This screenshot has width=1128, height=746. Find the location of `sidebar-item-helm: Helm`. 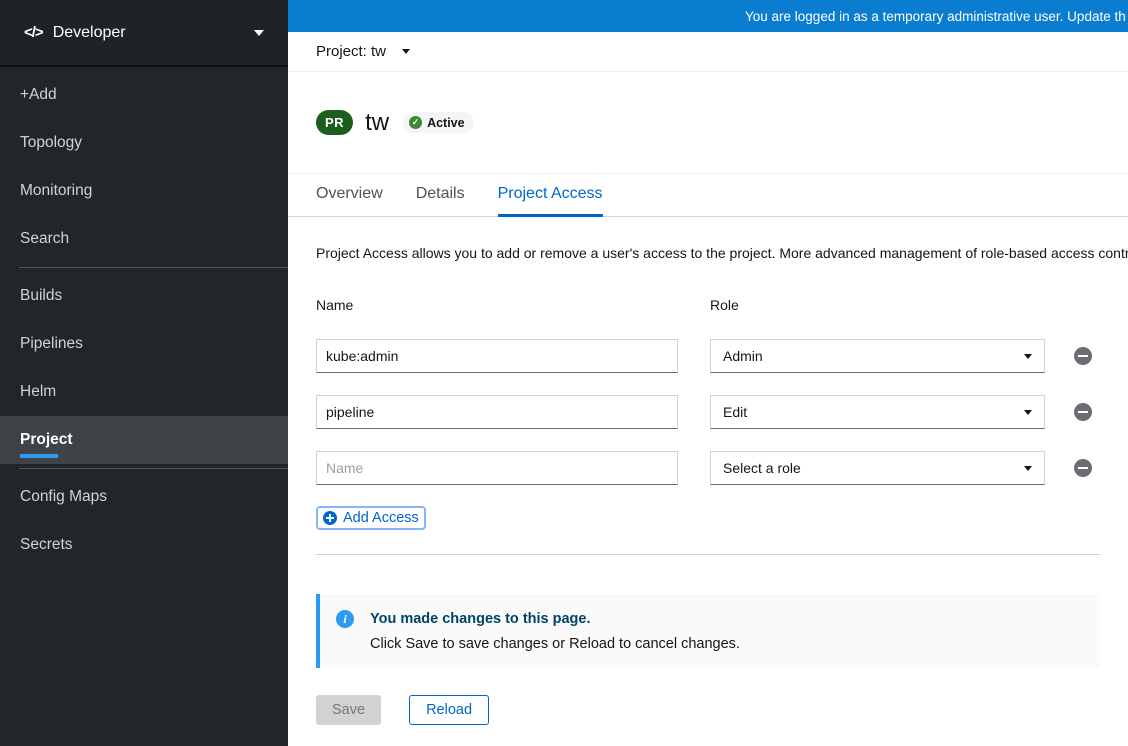

sidebar-item-helm: Helm is located at coordinates (144, 392).